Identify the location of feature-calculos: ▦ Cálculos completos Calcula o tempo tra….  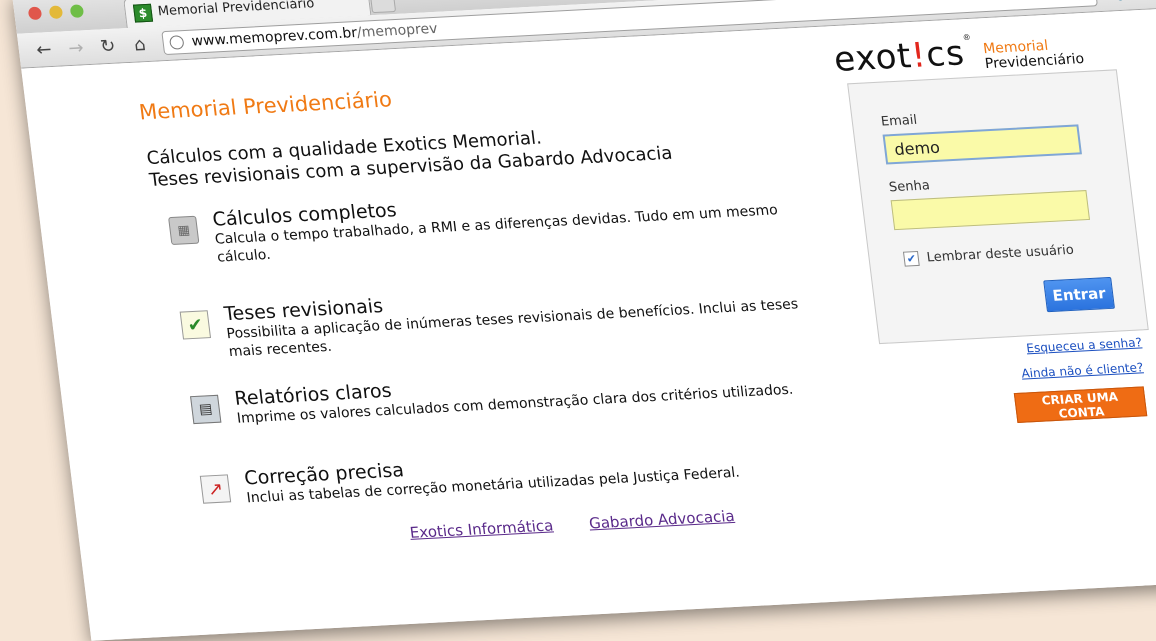
(497, 223).